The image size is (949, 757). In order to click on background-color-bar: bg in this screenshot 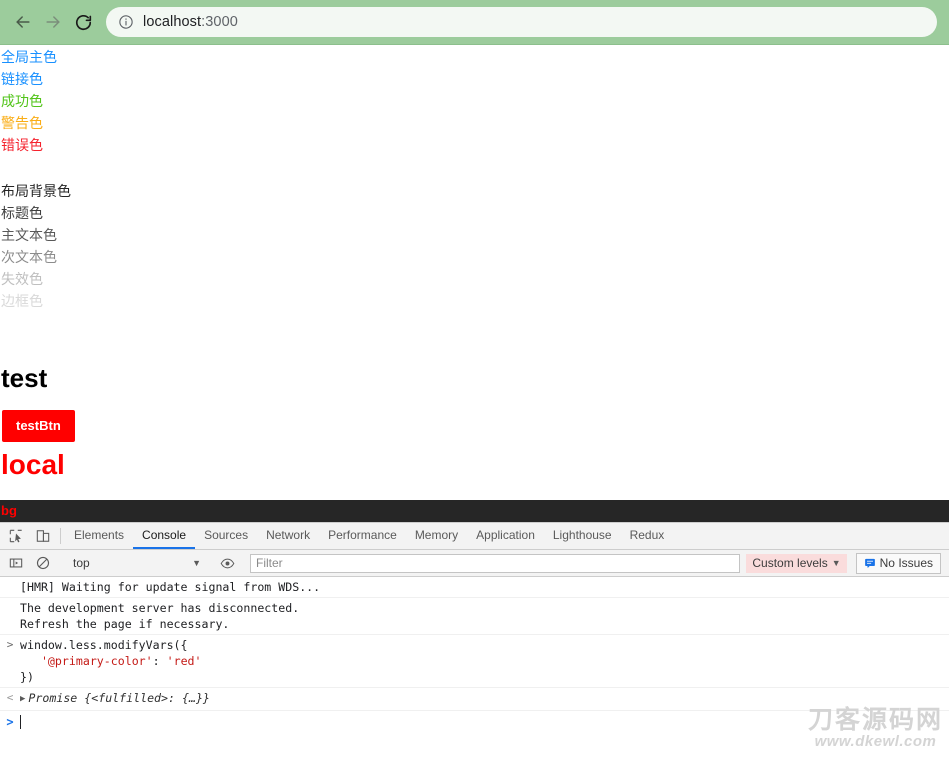, I will do `click(474, 511)`.